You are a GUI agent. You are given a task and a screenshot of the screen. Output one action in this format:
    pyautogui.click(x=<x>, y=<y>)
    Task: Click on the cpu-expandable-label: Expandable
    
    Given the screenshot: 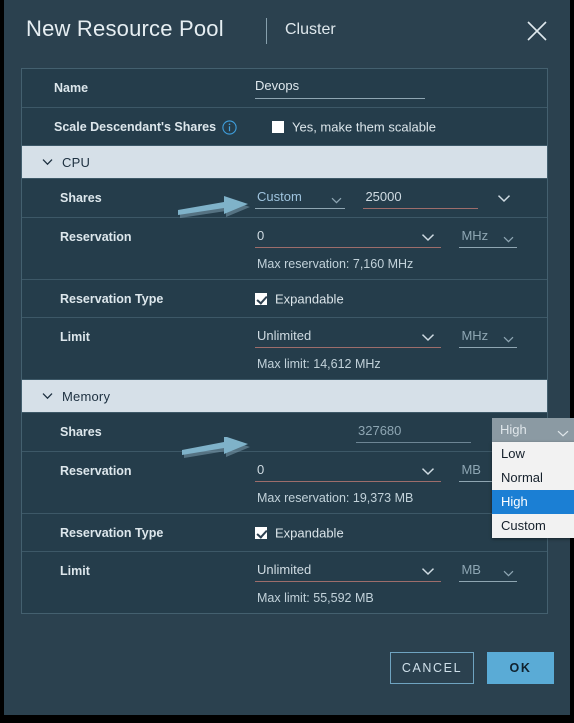 What is the action you would take?
    pyautogui.click(x=309, y=299)
    